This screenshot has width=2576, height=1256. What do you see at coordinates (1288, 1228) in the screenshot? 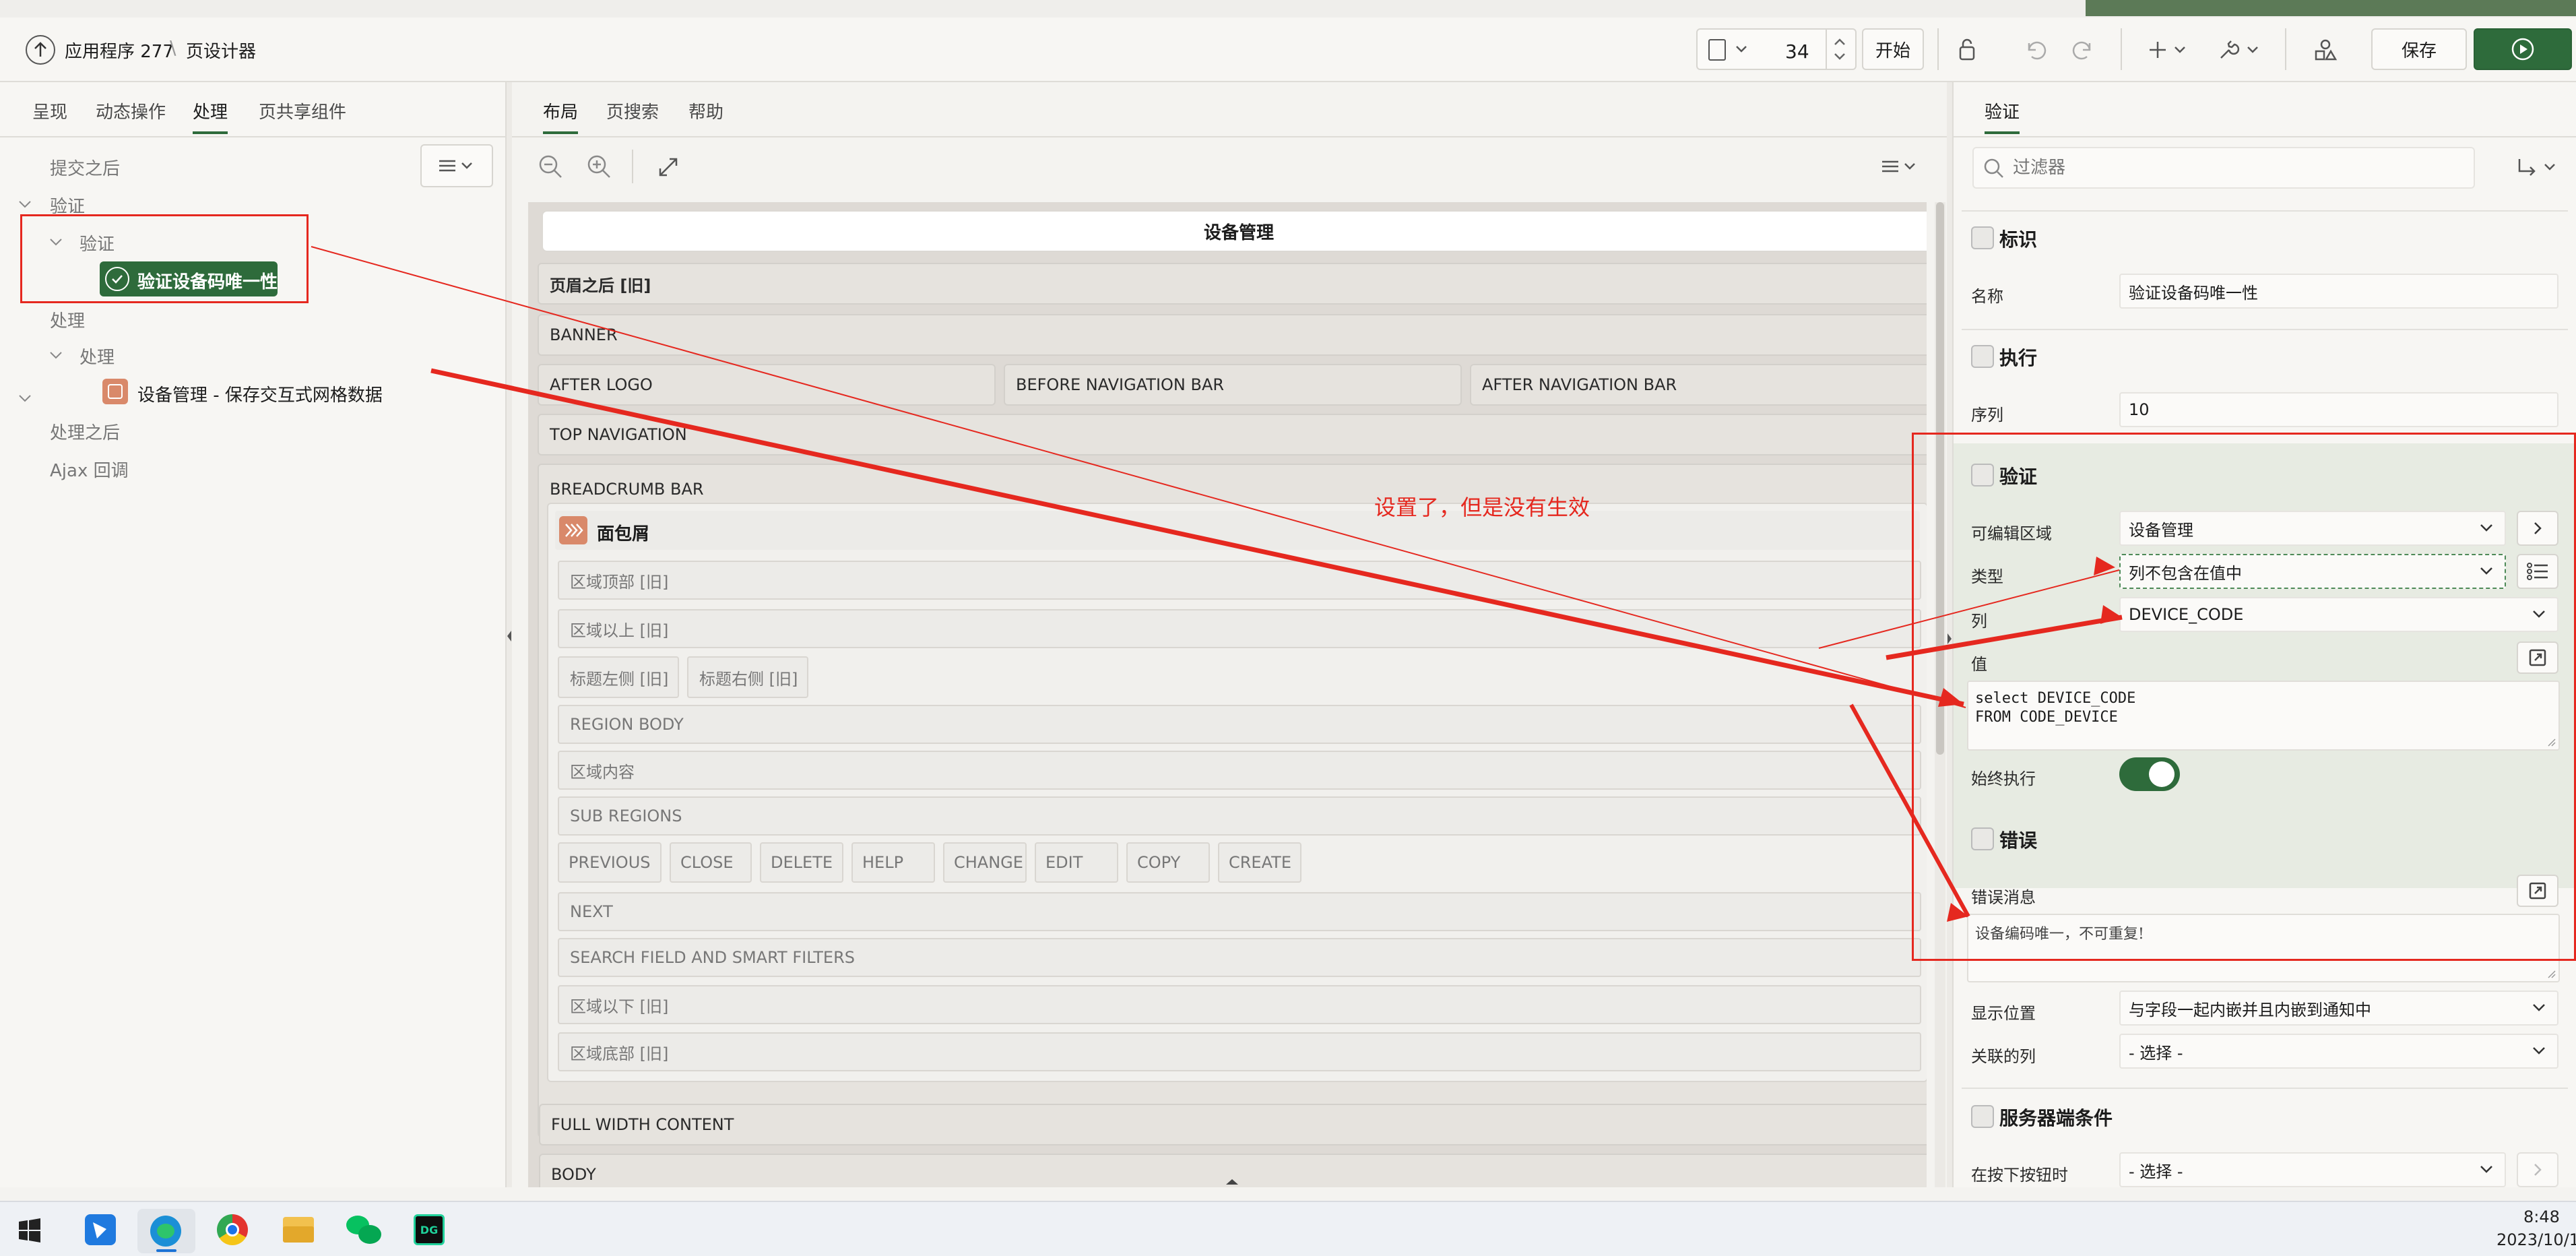
I see `windows-taskbar: DG 8:48 2023/10/12` at bounding box center [1288, 1228].